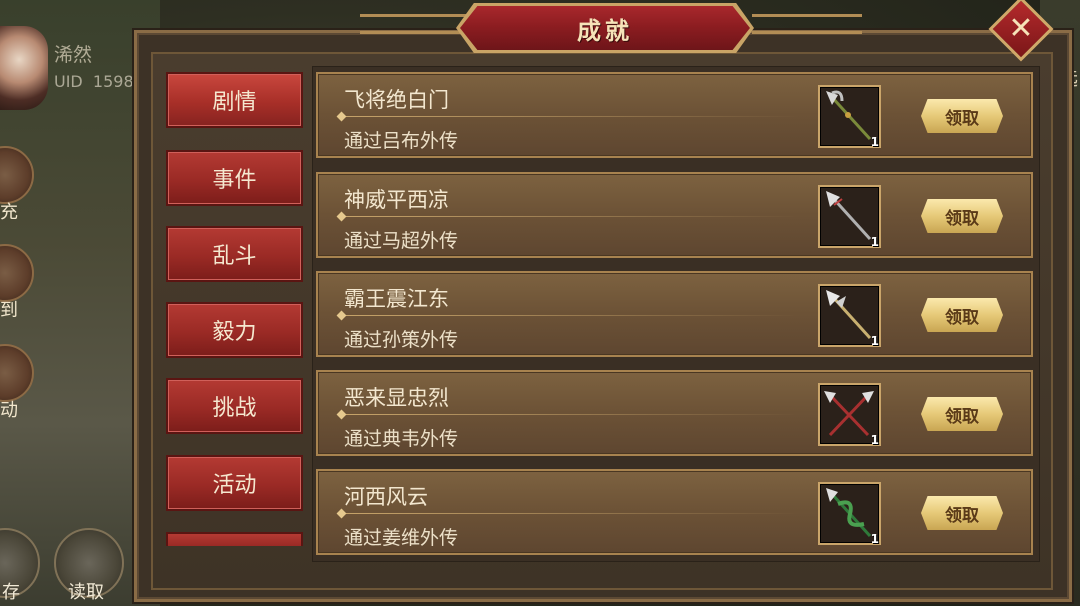 The height and width of the screenshot is (606, 1080). I want to click on load-button-label: 读取, so click(86, 592).